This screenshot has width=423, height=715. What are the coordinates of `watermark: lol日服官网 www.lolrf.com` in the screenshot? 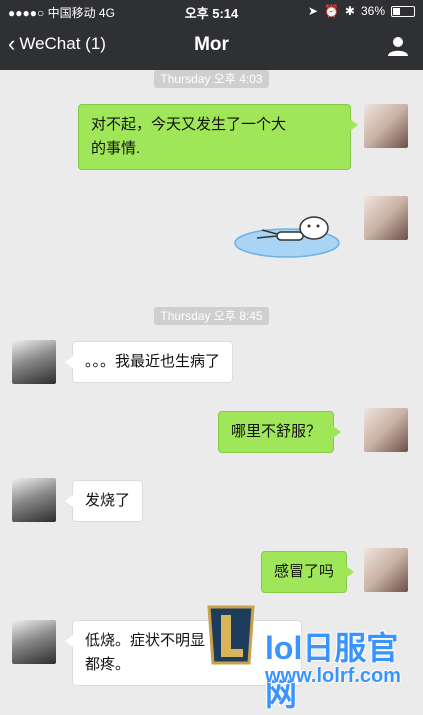 It's located at (314, 658).